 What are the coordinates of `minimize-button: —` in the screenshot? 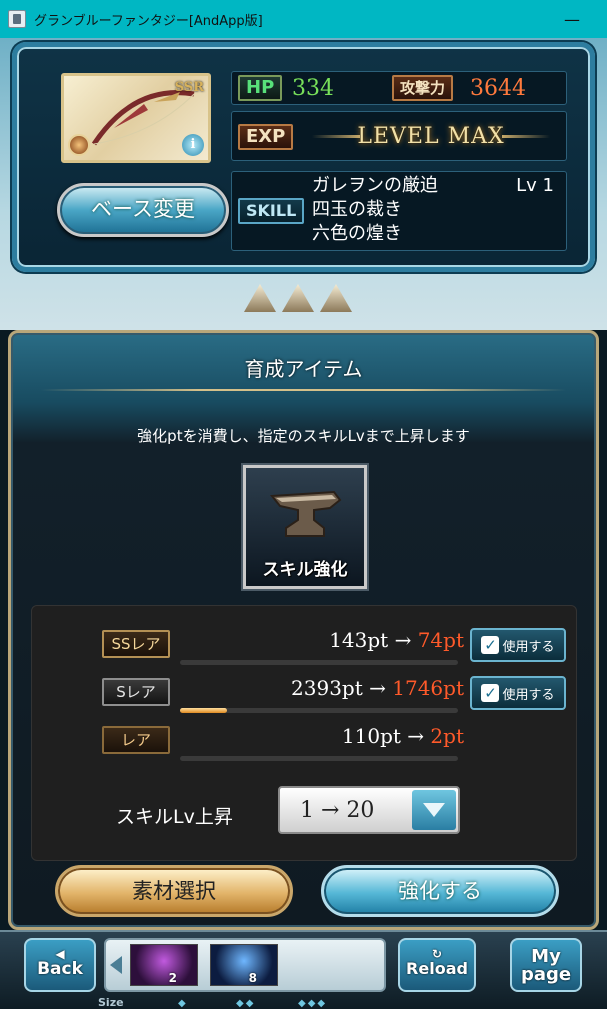 It's located at (572, 19).